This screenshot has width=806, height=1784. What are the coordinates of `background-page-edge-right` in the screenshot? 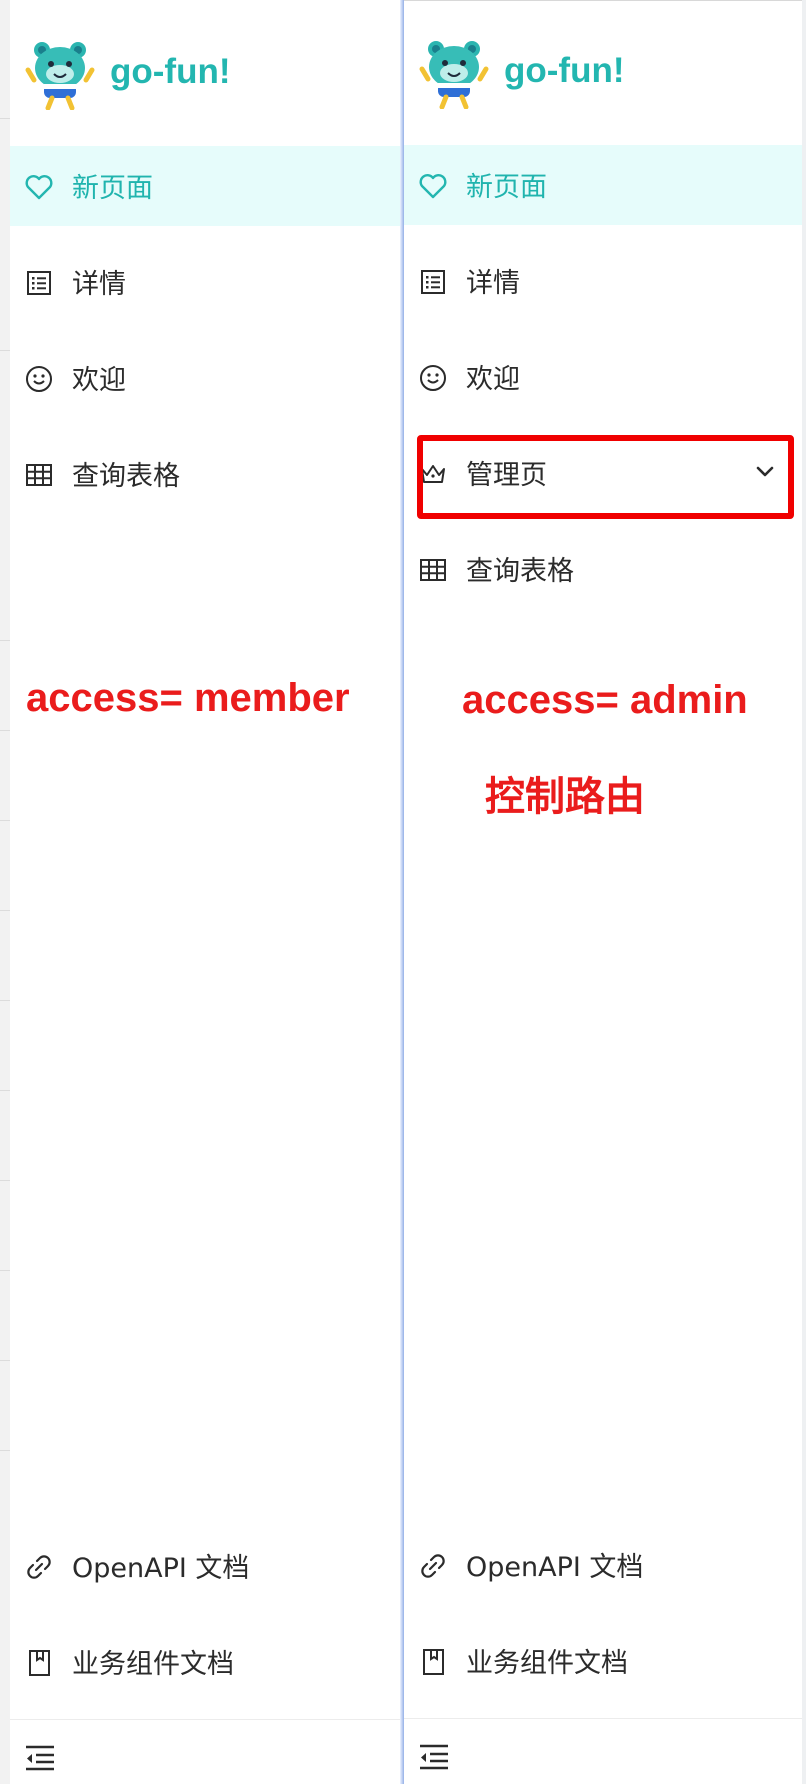 It's located at (804, 892).